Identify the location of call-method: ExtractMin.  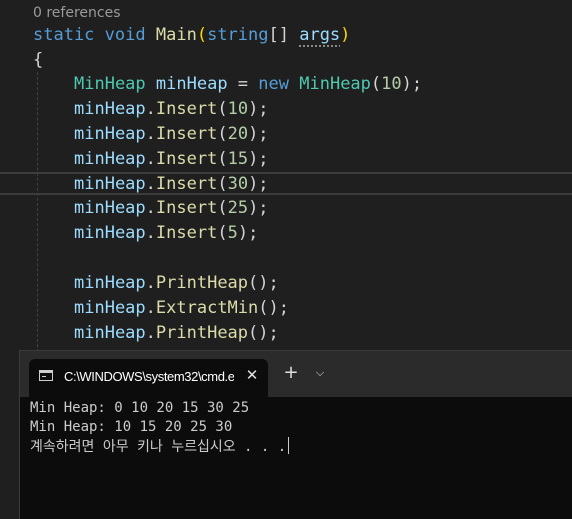
(207, 308).